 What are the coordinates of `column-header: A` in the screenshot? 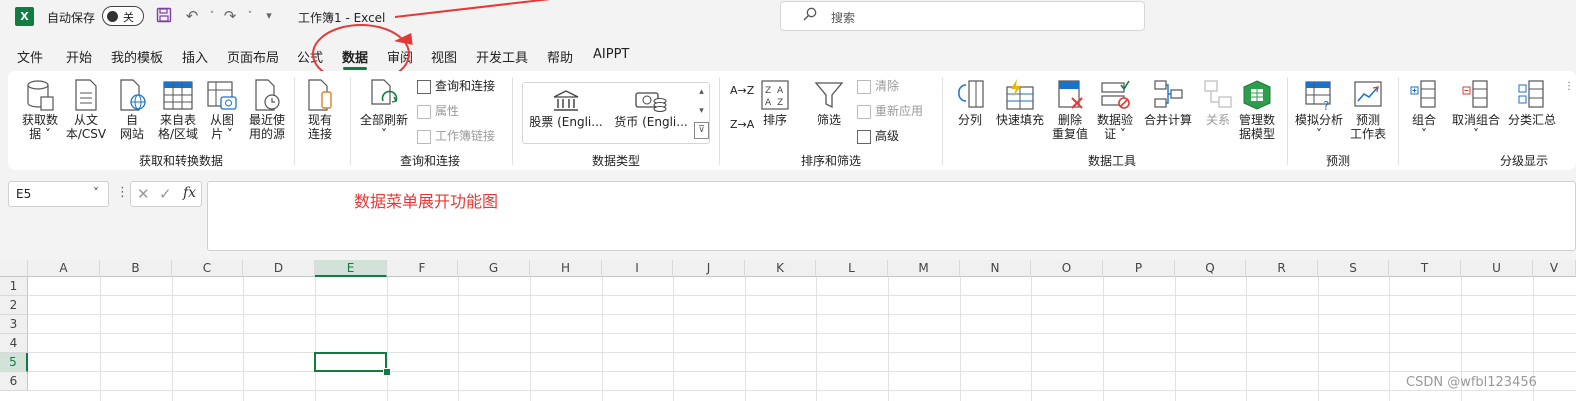 It's located at (64, 268).